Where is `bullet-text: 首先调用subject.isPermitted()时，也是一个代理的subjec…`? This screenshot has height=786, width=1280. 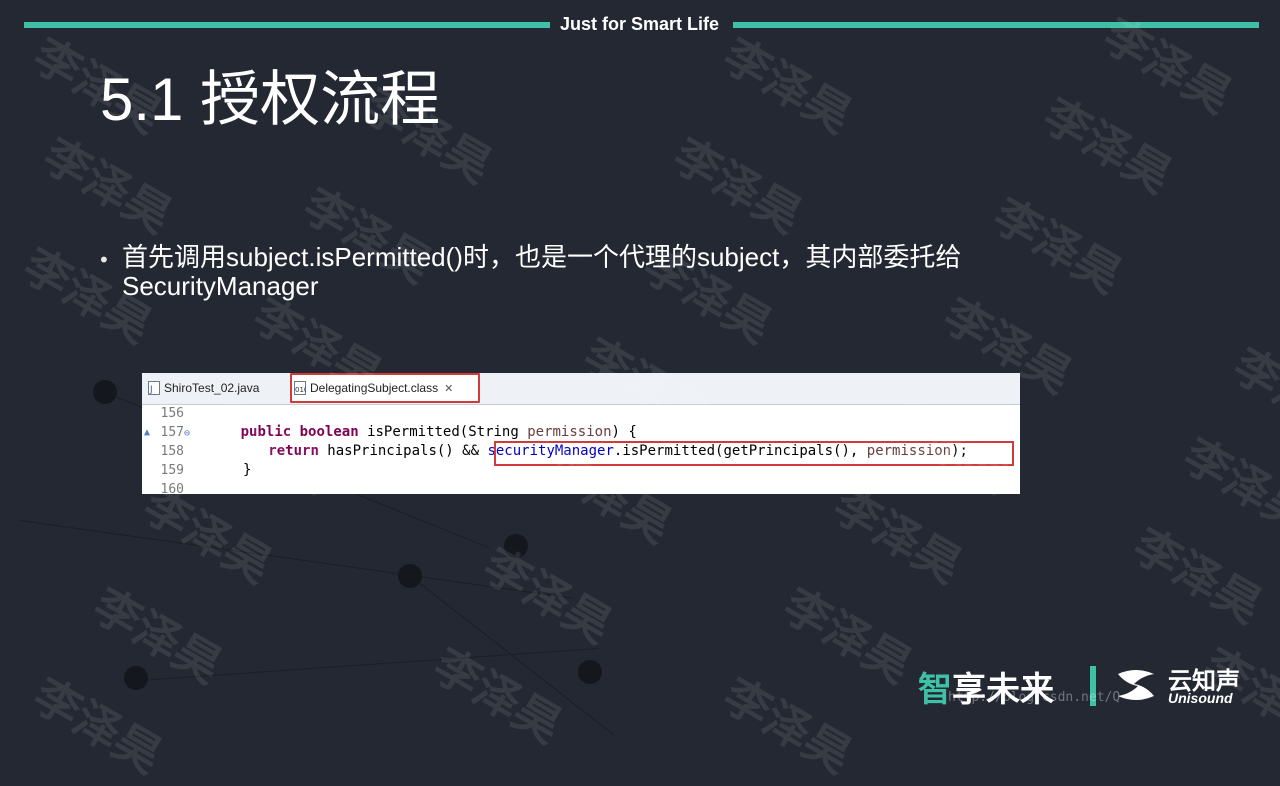
bullet-text: 首先调用subject.isPermitted()时，也是一个代理的subjec… is located at coordinates (542, 271).